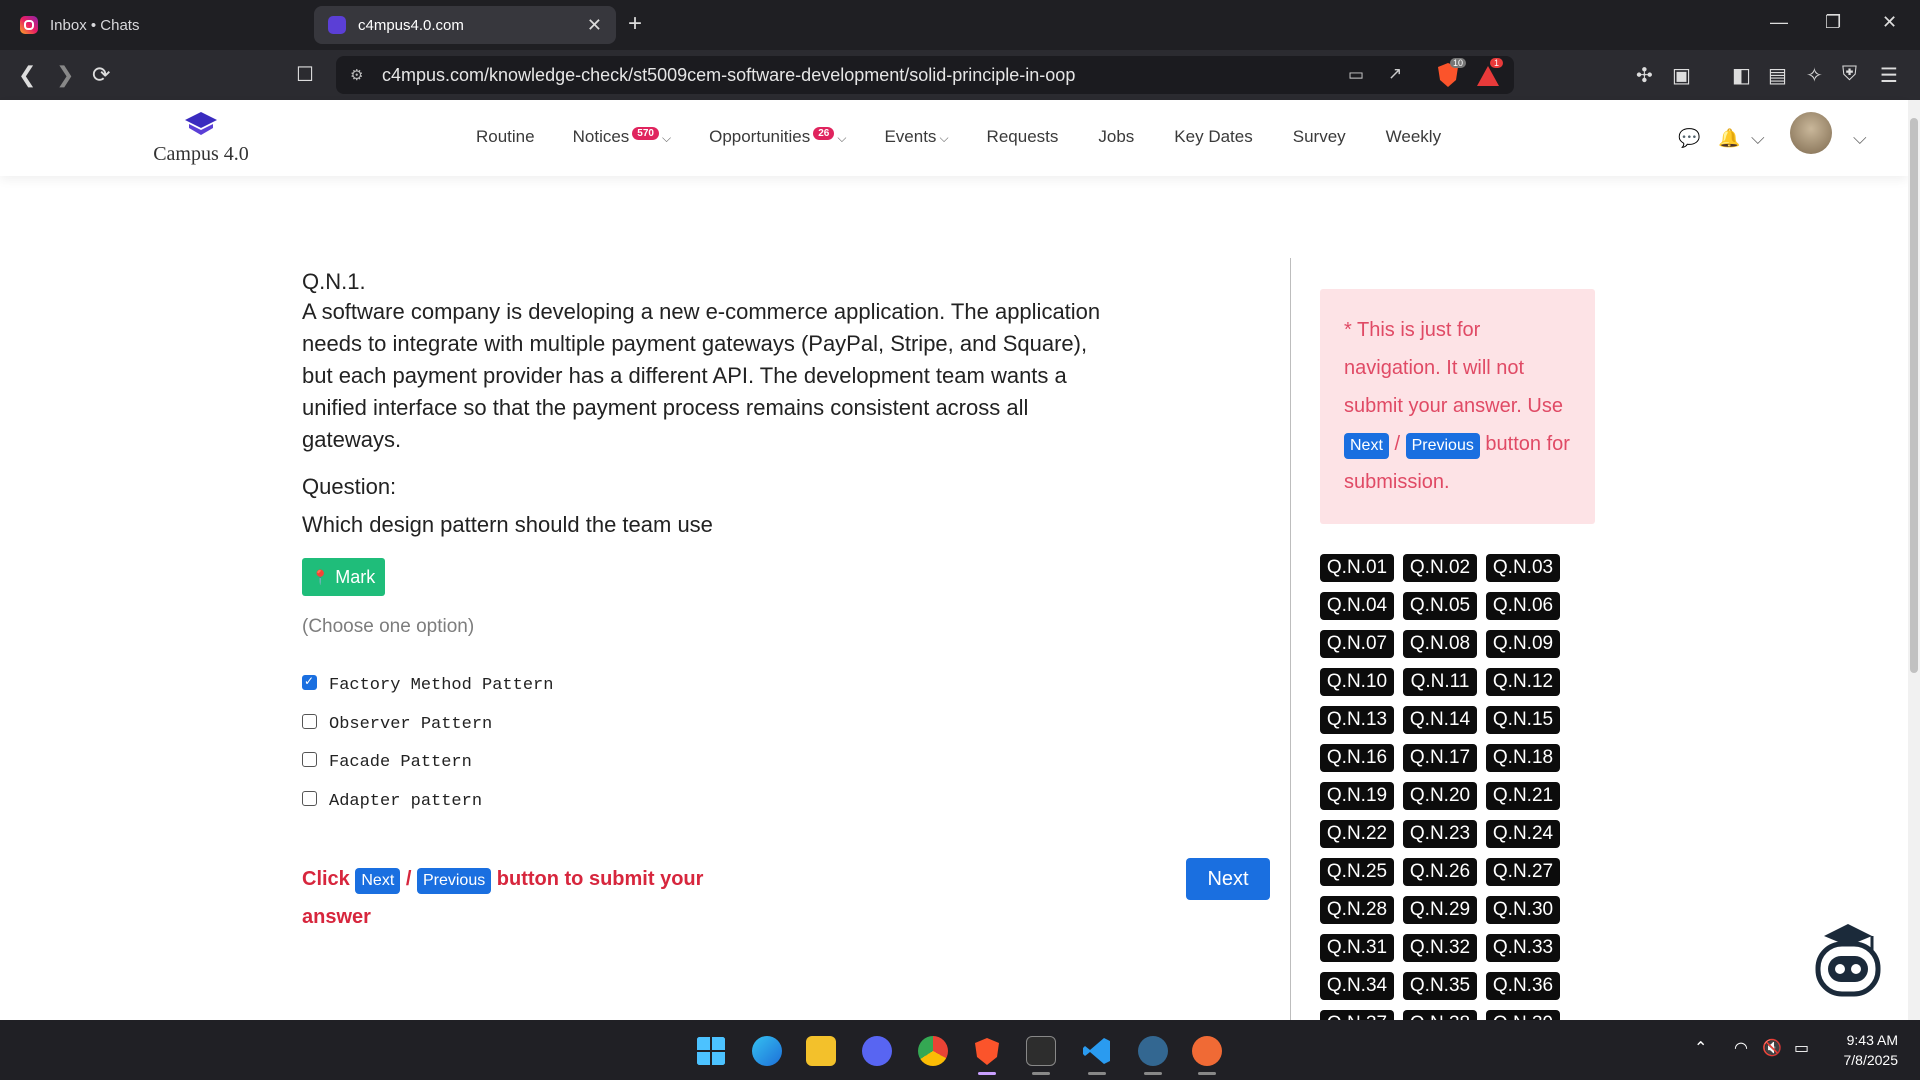 The height and width of the screenshot is (1080, 1920). Describe the element at coordinates (1356, 75) in the screenshot. I see `cast-icon: ▭` at that location.